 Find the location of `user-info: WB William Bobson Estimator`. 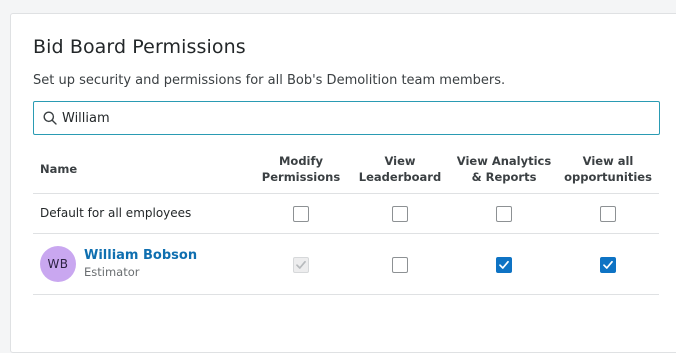

user-info: WB William Bobson Estimator is located at coordinates (146, 263).